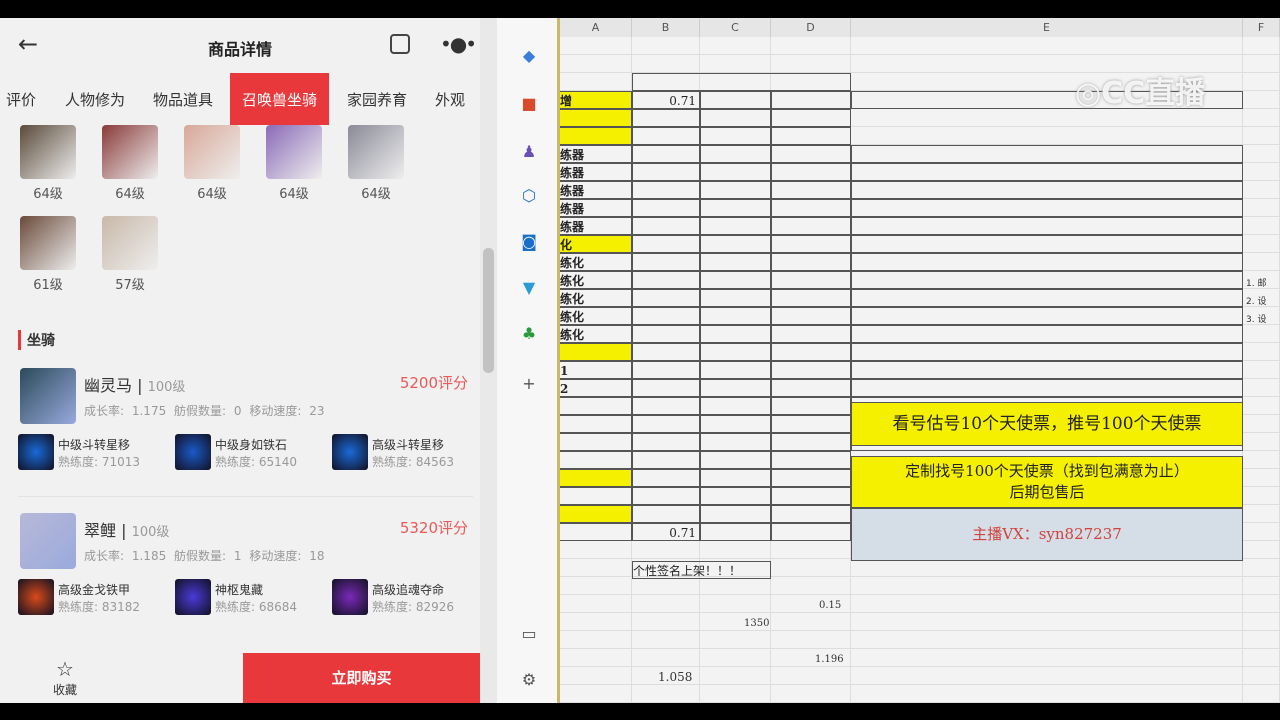 The image size is (1280, 720). What do you see at coordinates (93, 599) in the screenshot?
I see `skill-item: 高级金戈铁甲 熟练度: 83182` at bounding box center [93, 599].